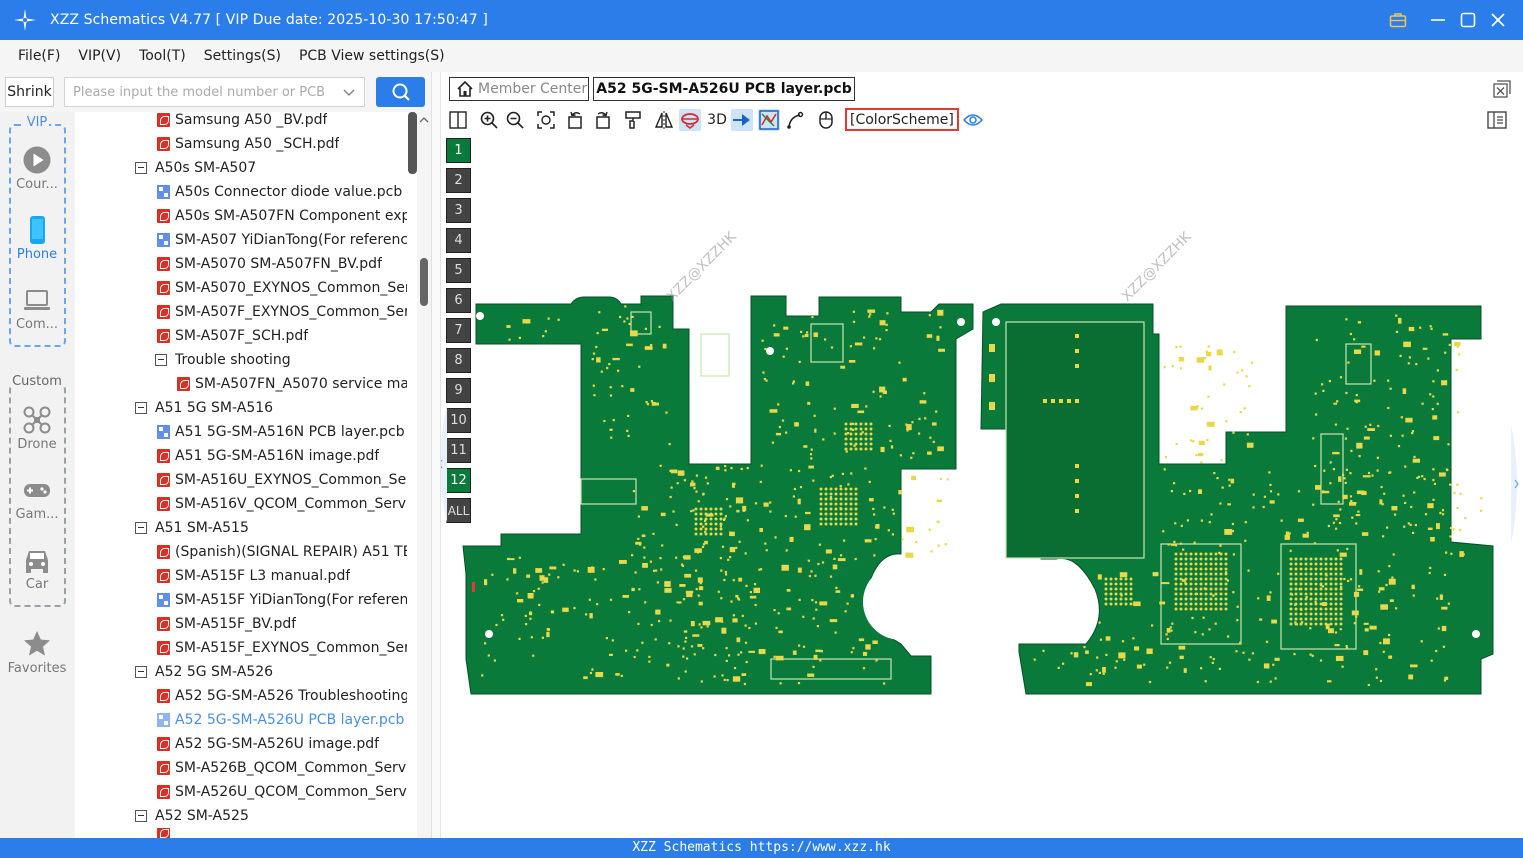 The height and width of the screenshot is (858, 1523). Describe the element at coordinates (282, 240) in the screenshot. I see `tree-item: SM-A507 YiDianTong(For referenc` at that location.